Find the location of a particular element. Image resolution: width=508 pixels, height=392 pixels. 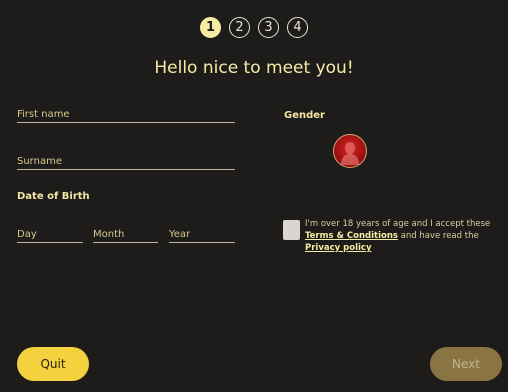

age-consent-checkbox is located at coordinates (291, 230).